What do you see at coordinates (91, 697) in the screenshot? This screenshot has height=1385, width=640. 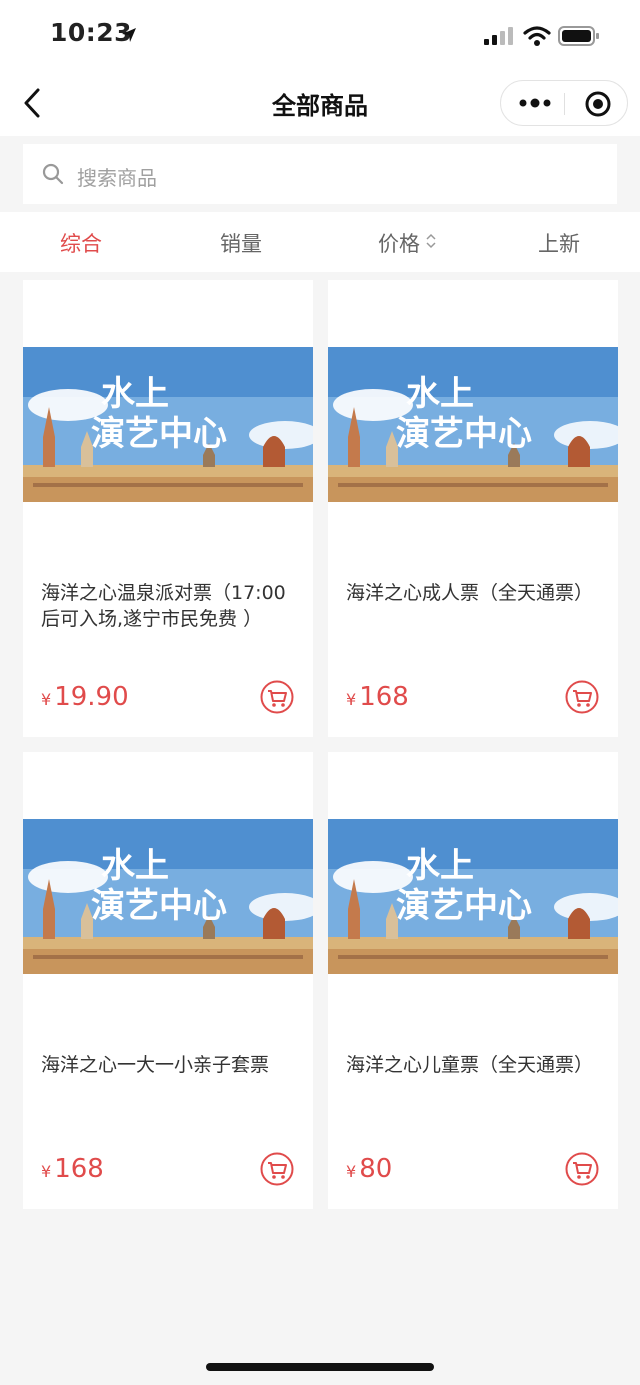 I see `price-value: 19.90` at bounding box center [91, 697].